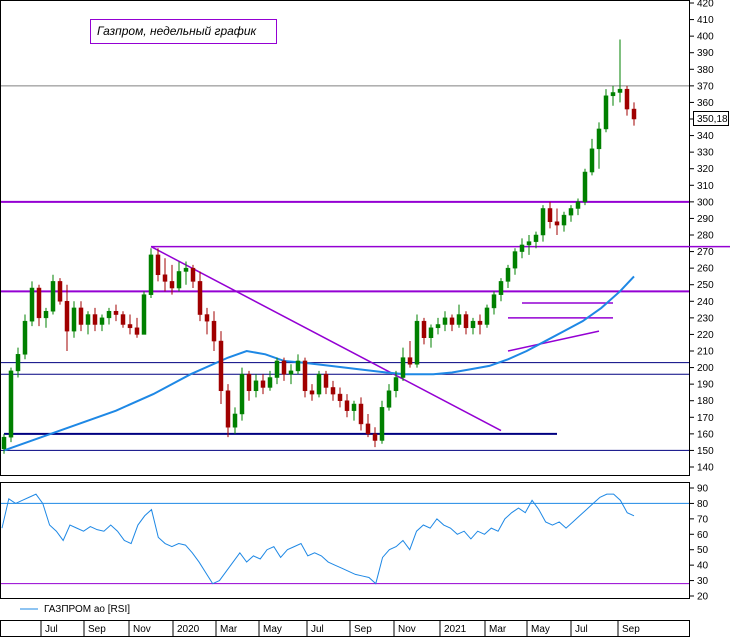 The height and width of the screenshot is (637, 730). I want to click on price-tick-label: 270, so click(705, 252).